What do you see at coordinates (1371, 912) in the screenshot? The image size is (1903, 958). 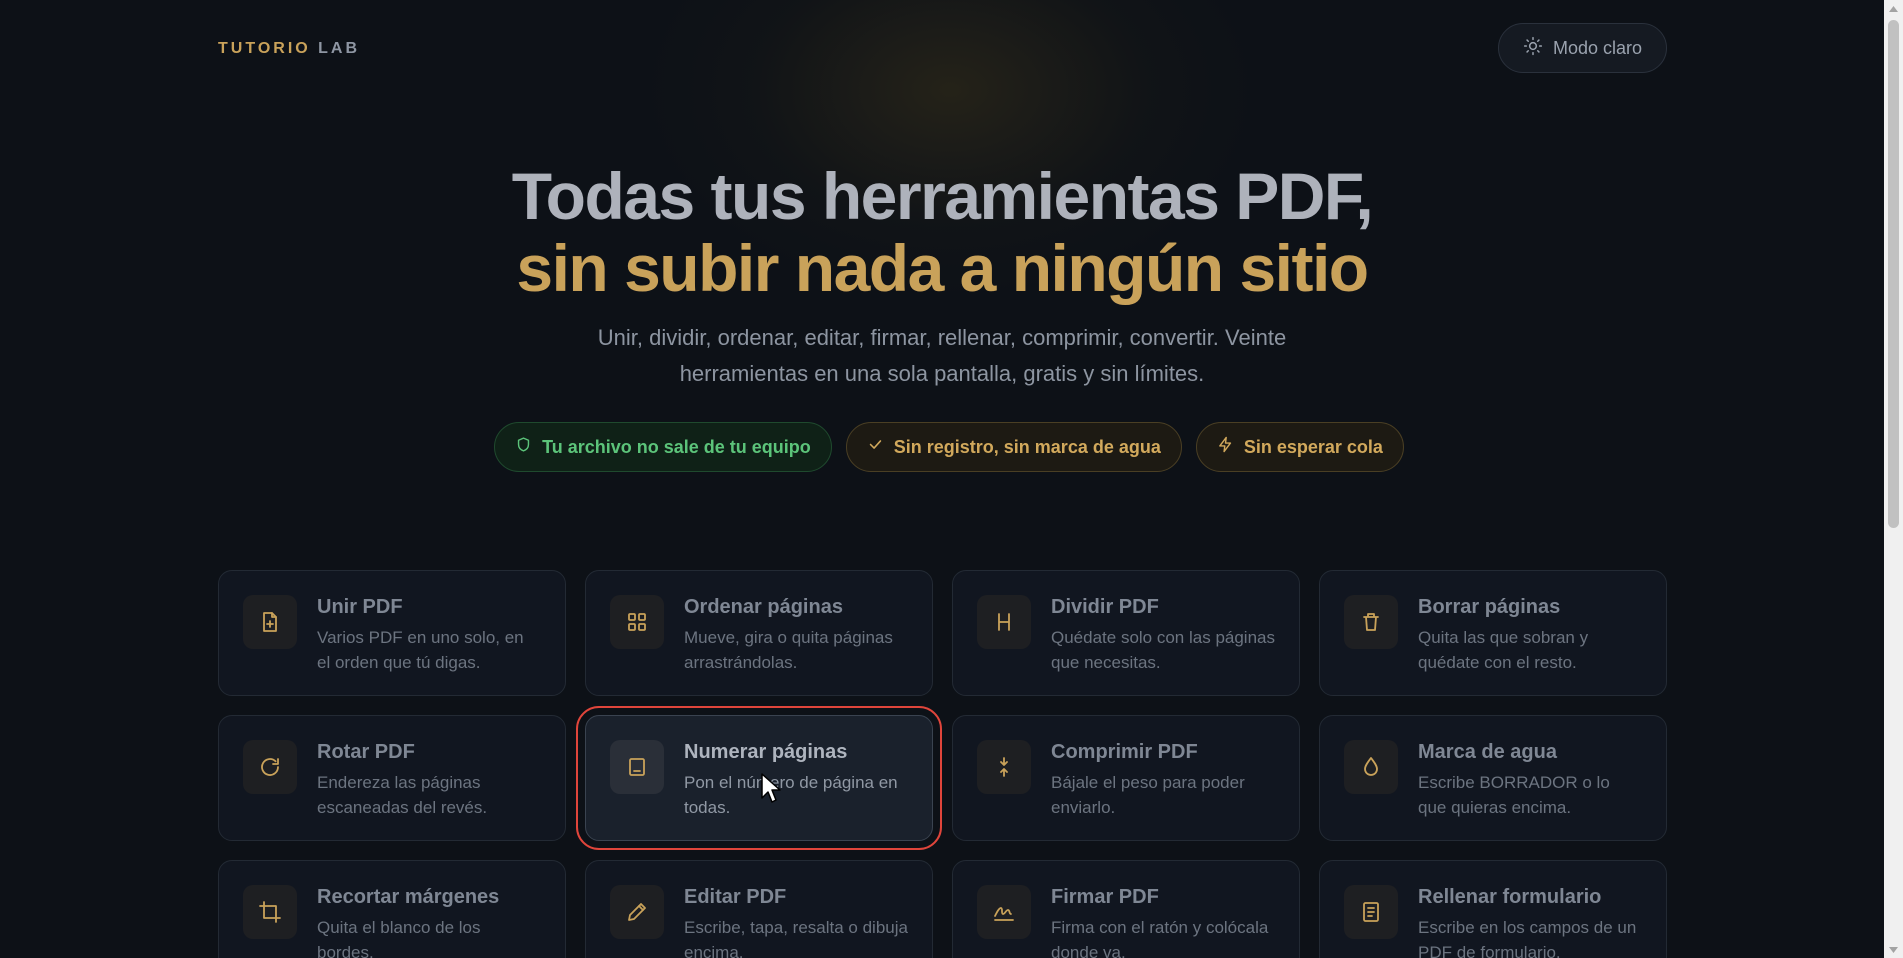 I see `form-icon` at bounding box center [1371, 912].